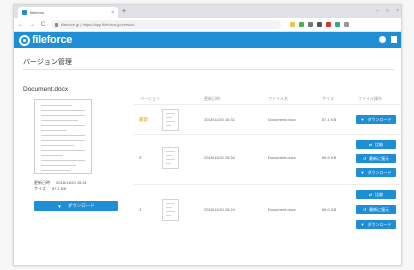 Image resolution: width=414 pixels, height=270 pixels. Describe the element at coordinates (219, 209) in the screenshot. I see `date-cell: 2018/11/20 15:24` at that location.